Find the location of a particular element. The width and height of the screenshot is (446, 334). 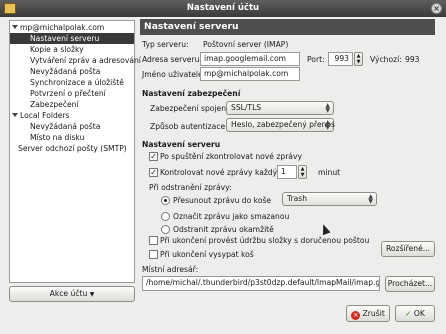

auth-method-select: Heslo, zabezpečený přenos ▲ ▼ is located at coordinates (280, 125).